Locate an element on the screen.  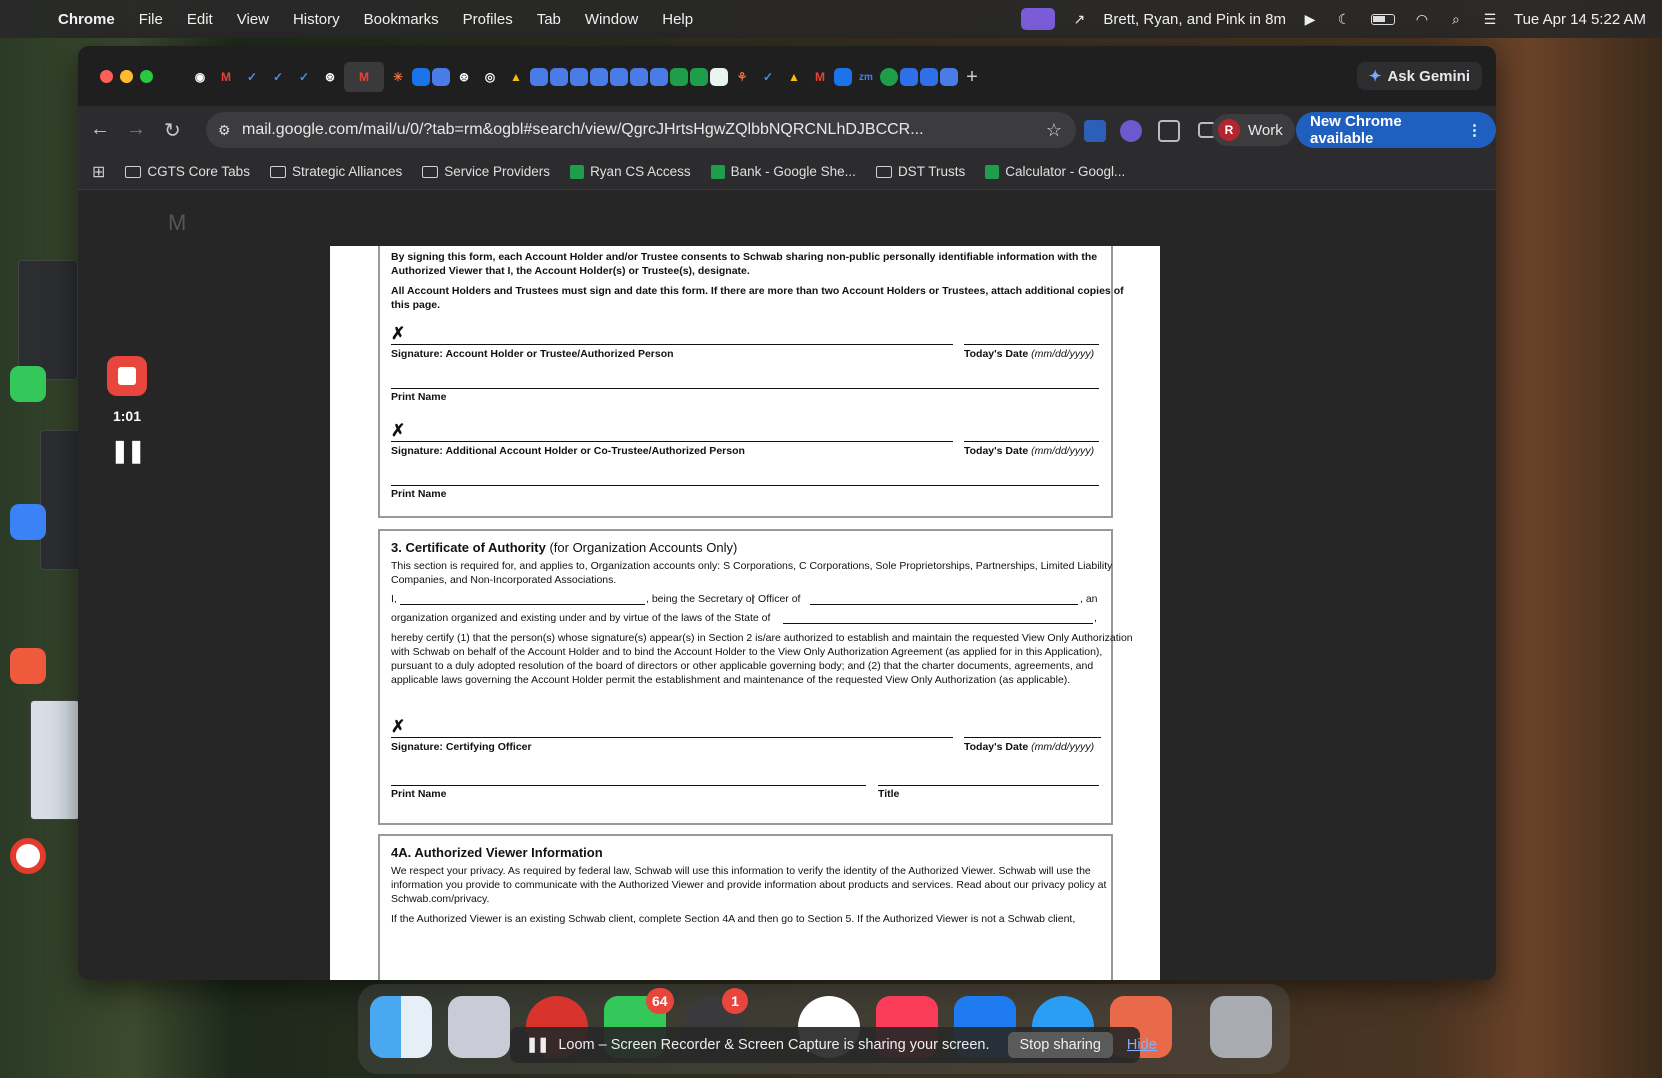
loom-pause-icon: ❚❚ is located at coordinates (128, 451).